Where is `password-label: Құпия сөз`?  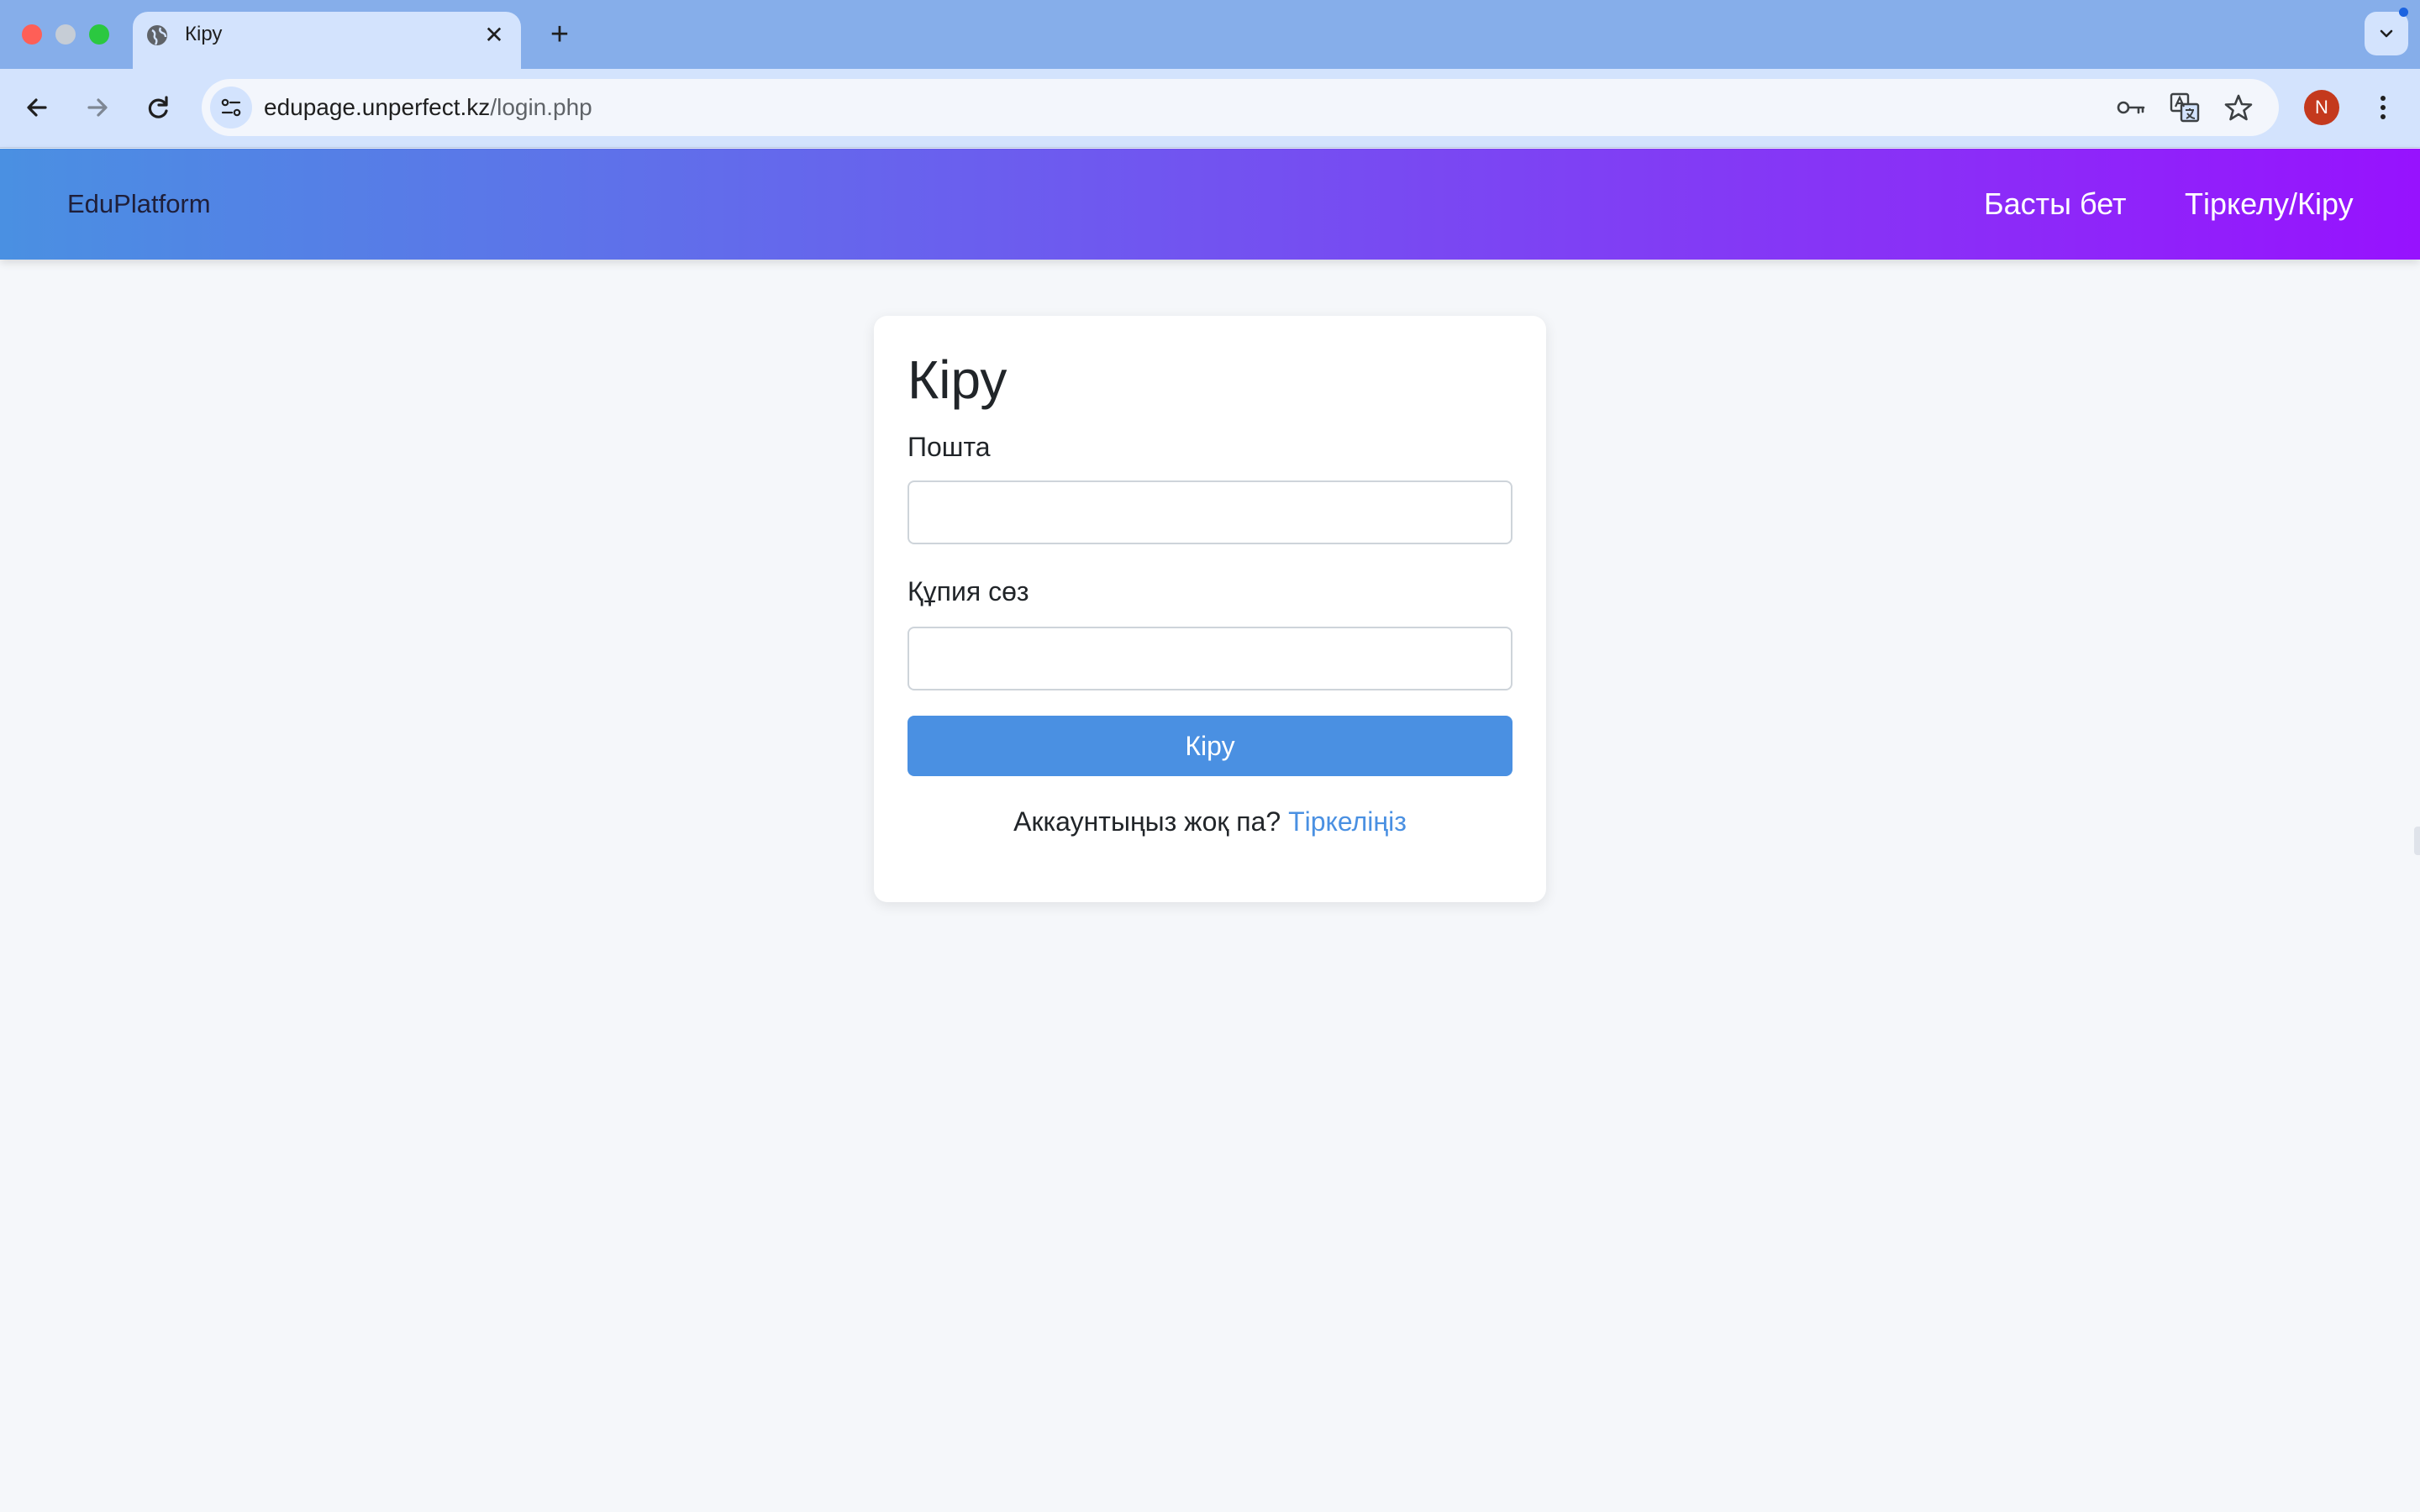
password-label: Құпия сөз is located at coordinates (968, 591).